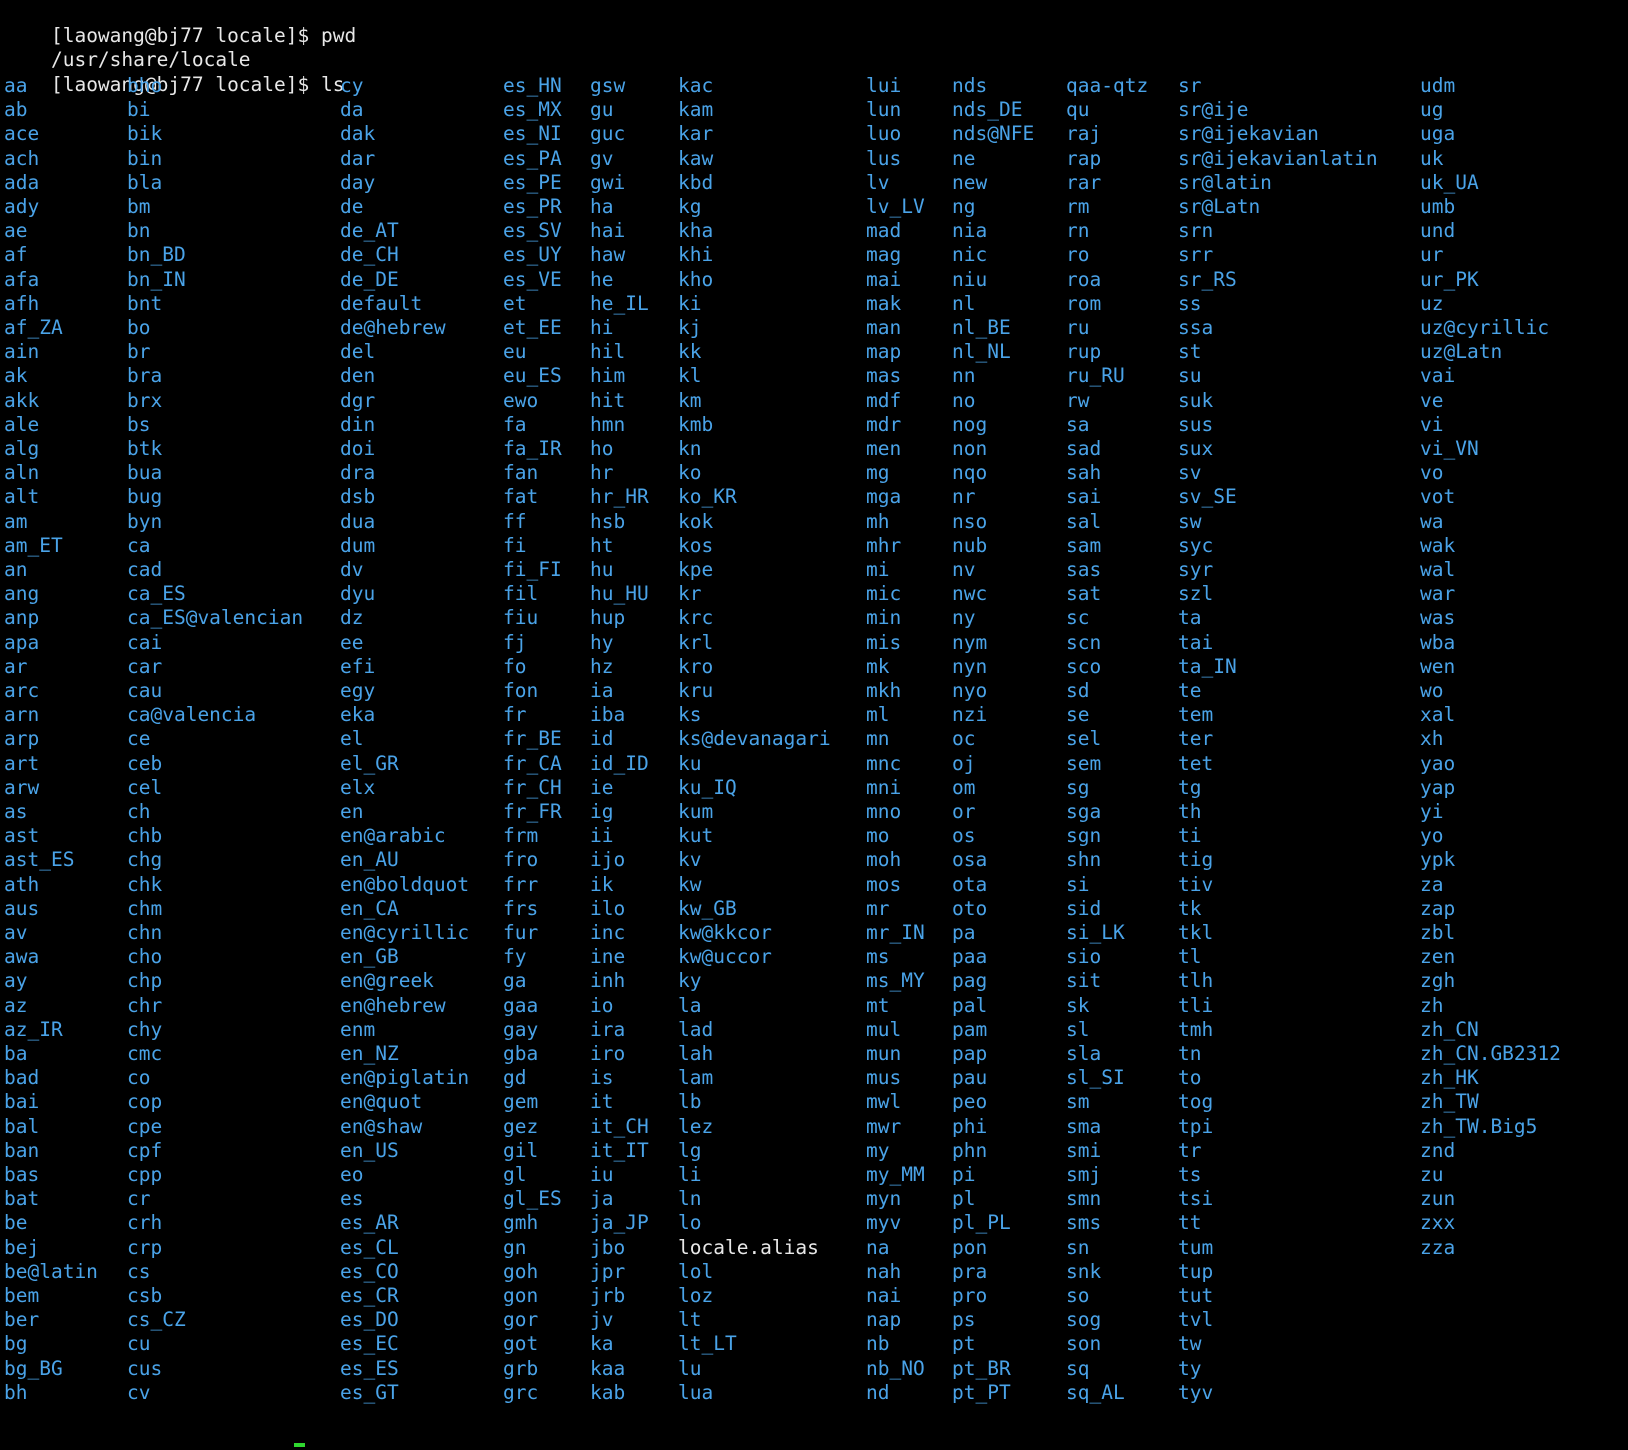 The image size is (1628, 1450). What do you see at coordinates (878, 908) in the screenshot?
I see `ls-entry: mr` at bounding box center [878, 908].